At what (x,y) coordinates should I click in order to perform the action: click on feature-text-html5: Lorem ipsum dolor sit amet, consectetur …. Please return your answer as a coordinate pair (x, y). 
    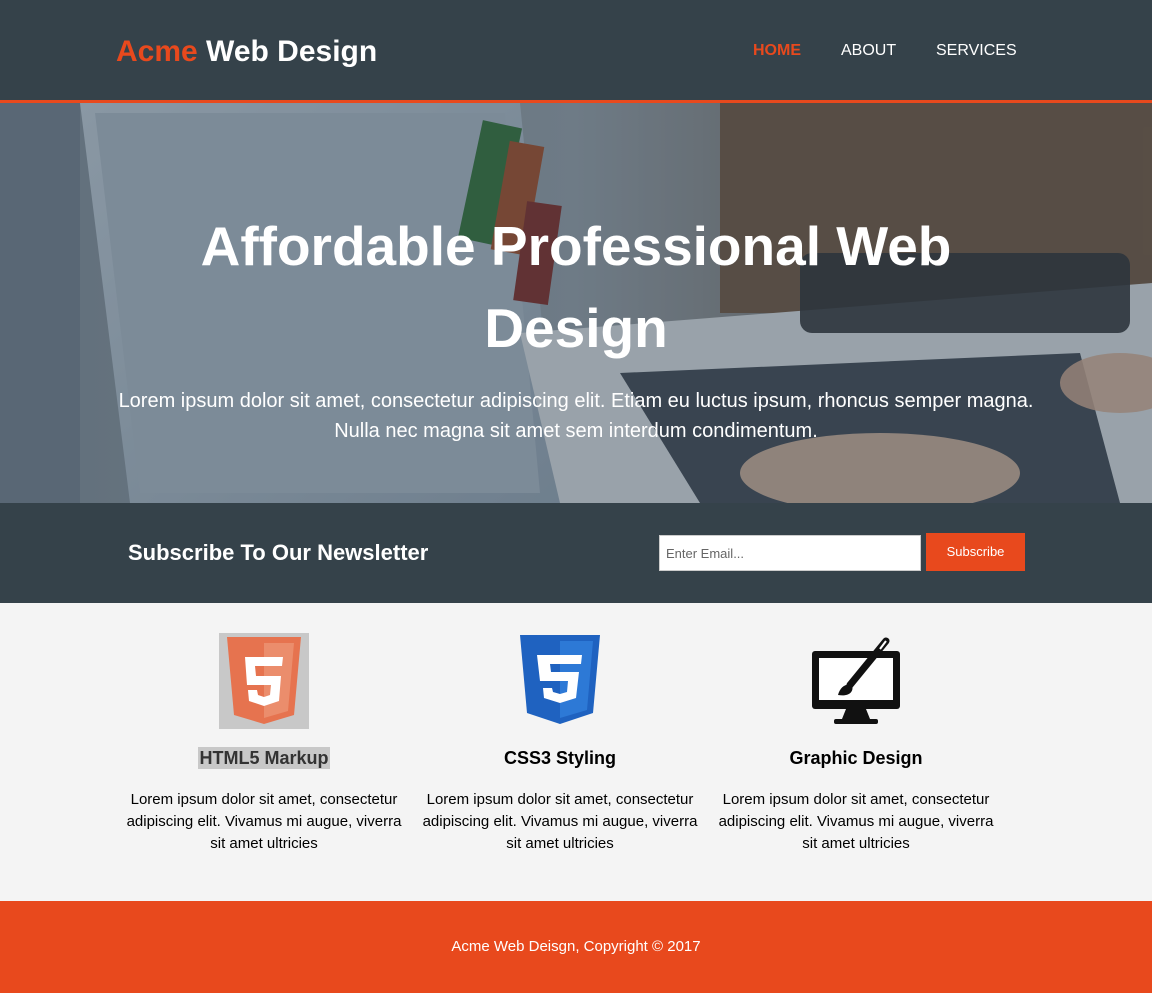
    Looking at the image, I should click on (264, 821).